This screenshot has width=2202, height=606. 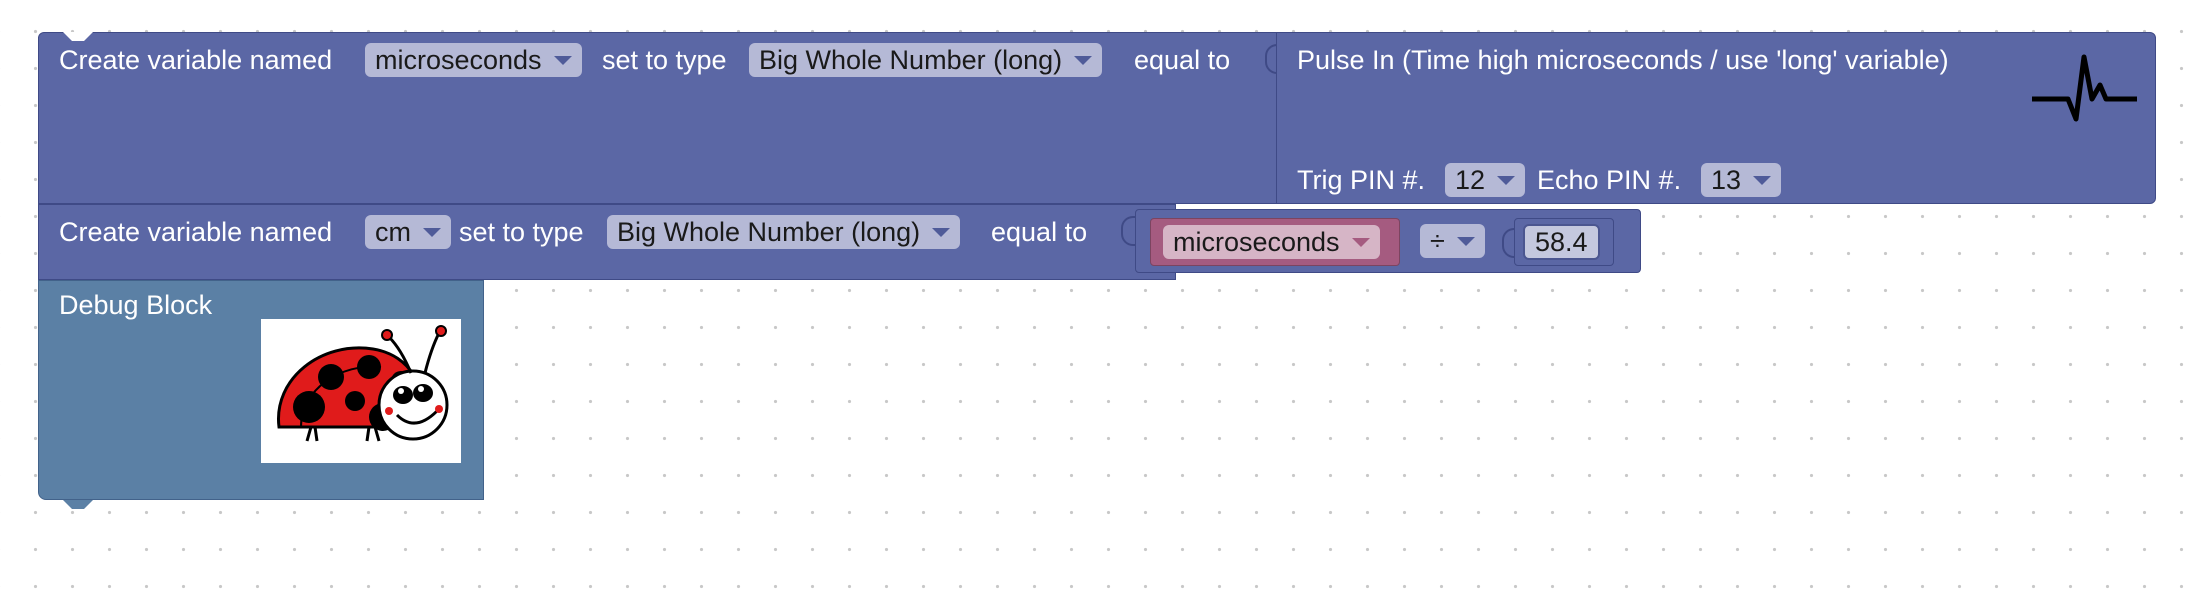 I want to click on operator-dropdown: ÷, so click(x=1452, y=241).